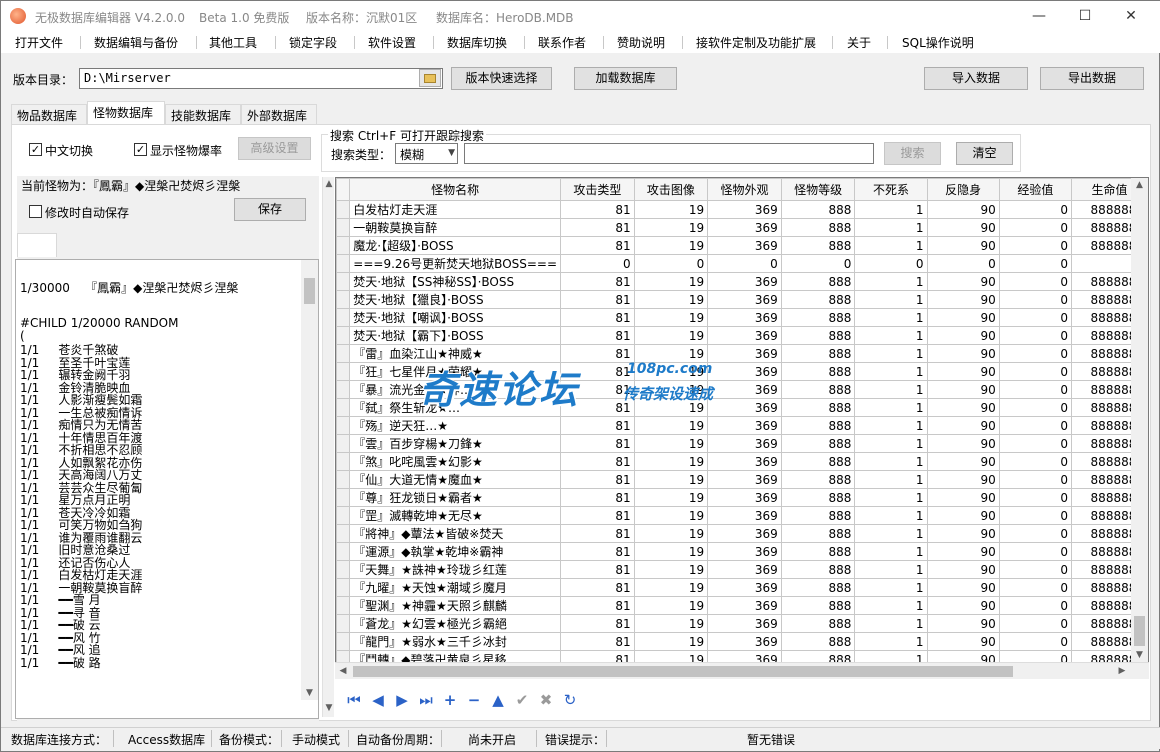 This screenshot has height=752, width=1160. Describe the element at coordinates (455, 263) in the screenshot. I see `table-cell: ===9.26号更新焚天地狱BOSS===` at that location.